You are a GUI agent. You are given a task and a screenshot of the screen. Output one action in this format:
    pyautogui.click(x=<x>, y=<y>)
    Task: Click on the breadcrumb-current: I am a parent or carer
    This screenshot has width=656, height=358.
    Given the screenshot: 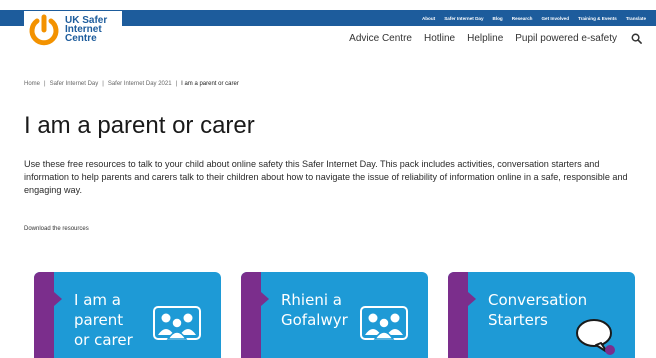 What is the action you would take?
    pyautogui.click(x=210, y=84)
    